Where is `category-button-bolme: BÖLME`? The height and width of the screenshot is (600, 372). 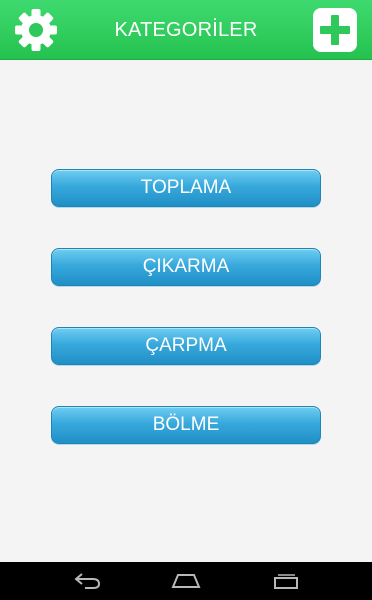
category-button-bolme: BÖLME is located at coordinates (186, 425).